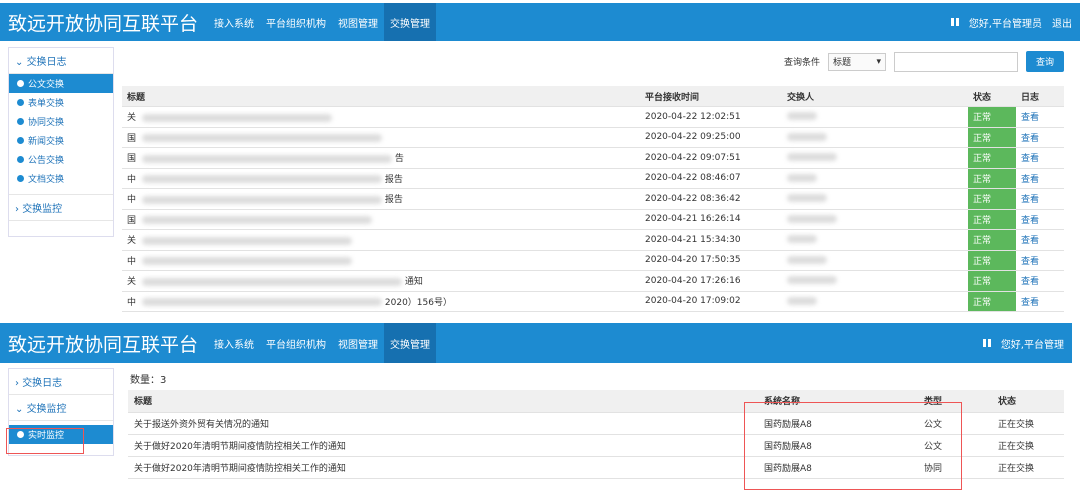 Image resolution: width=1080 pixels, height=501 pixels. What do you see at coordinates (61, 207) in the screenshot?
I see `sidebar-section-exchange-monitor: › 交换监控` at bounding box center [61, 207].